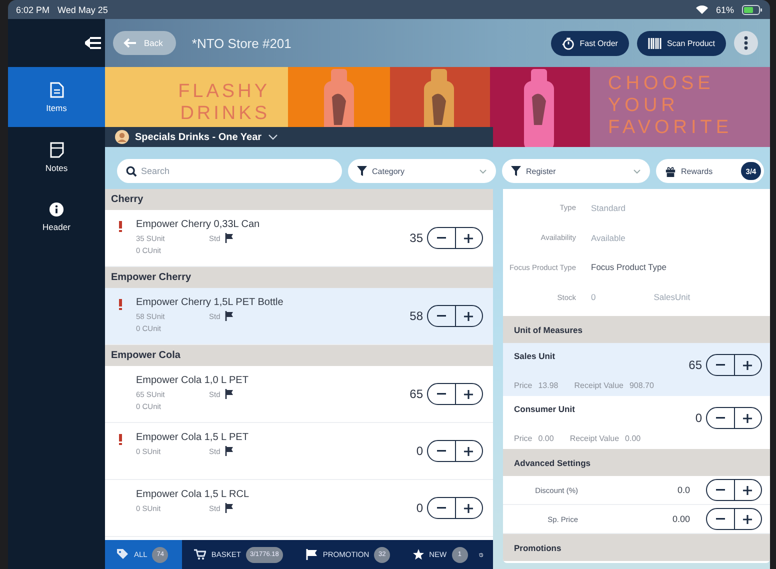 This screenshot has width=776, height=569. Describe the element at coordinates (416, 238) in the screenshot. I see `quantity: 35` at that location.